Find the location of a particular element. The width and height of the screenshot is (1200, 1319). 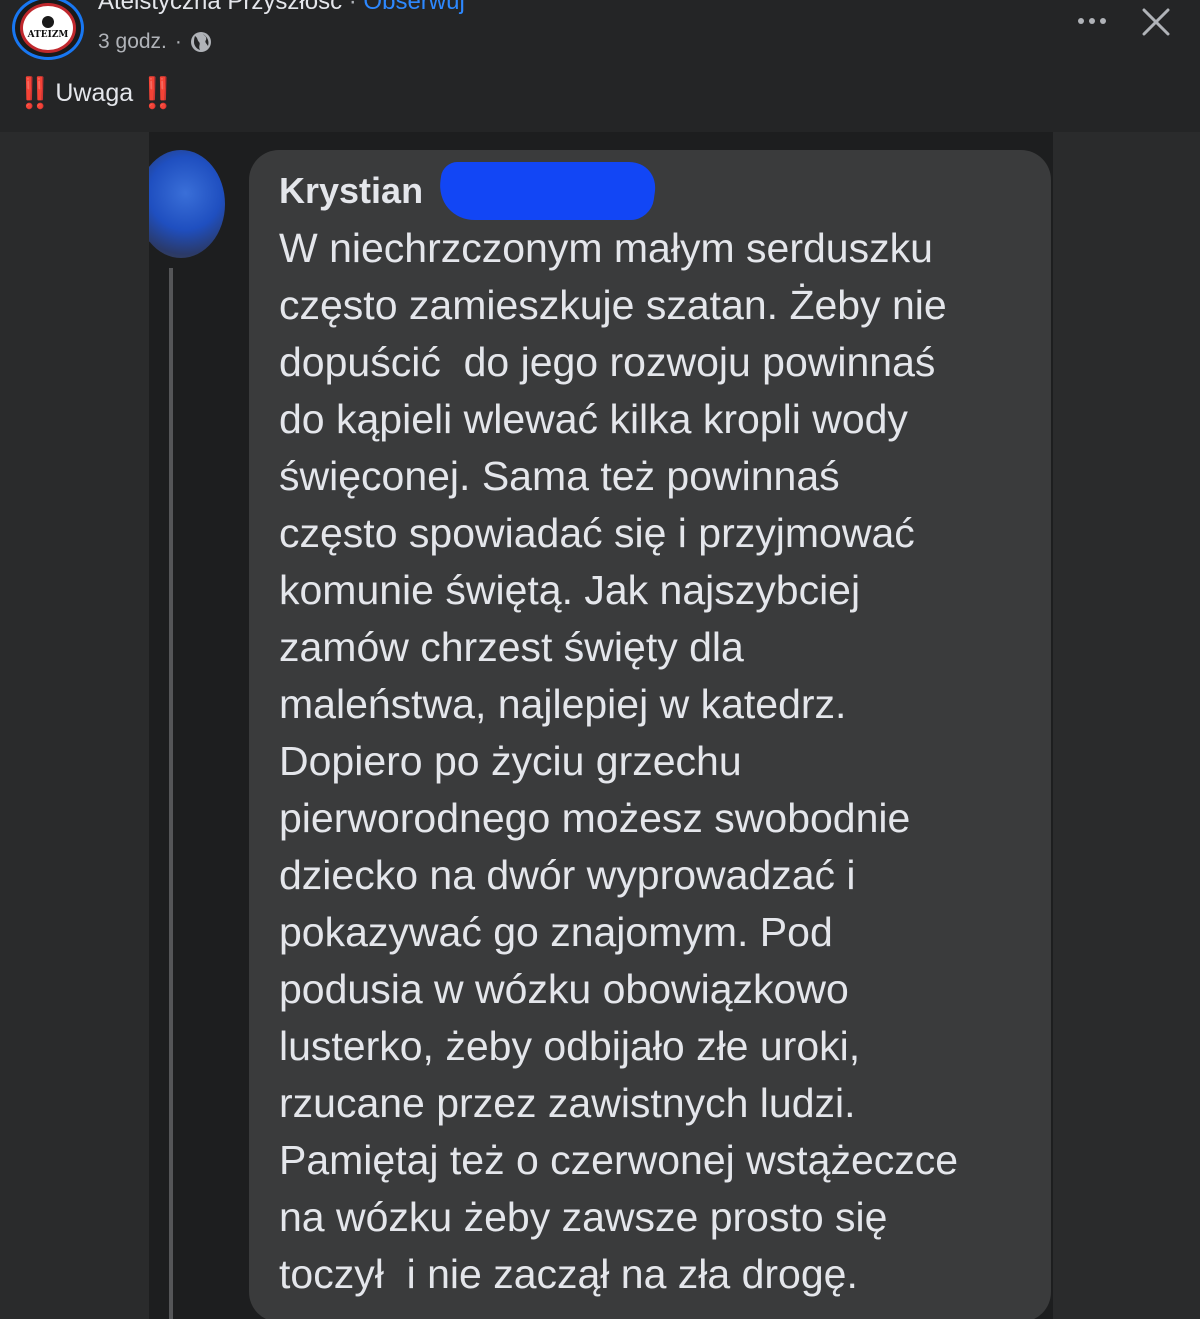

comment-line: zamów chrzest święty dla is located at coordinates (511, 647).